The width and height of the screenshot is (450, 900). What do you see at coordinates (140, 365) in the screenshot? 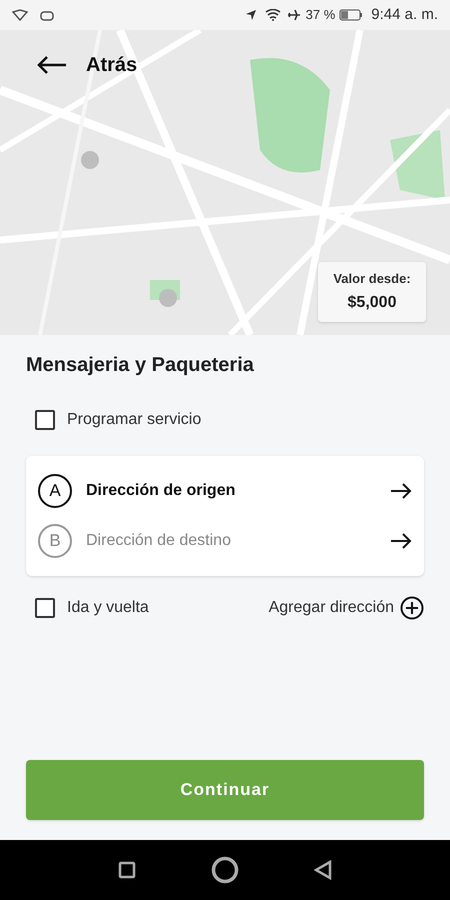
I see `service-title: Mensajeria y Paqueteria` at bounding box center [140, 365].